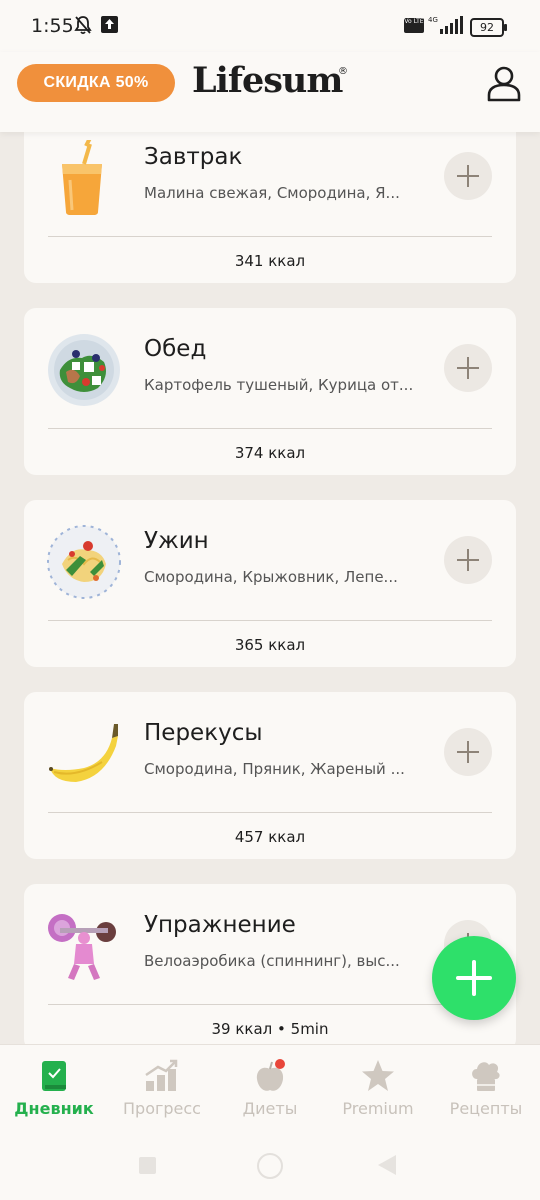 The image size is (540, 1200). What do you see at coordinates (270, 645) in the screenshot?
I see `meal-calories: 365 ккал` at bounding box center [270, 645].